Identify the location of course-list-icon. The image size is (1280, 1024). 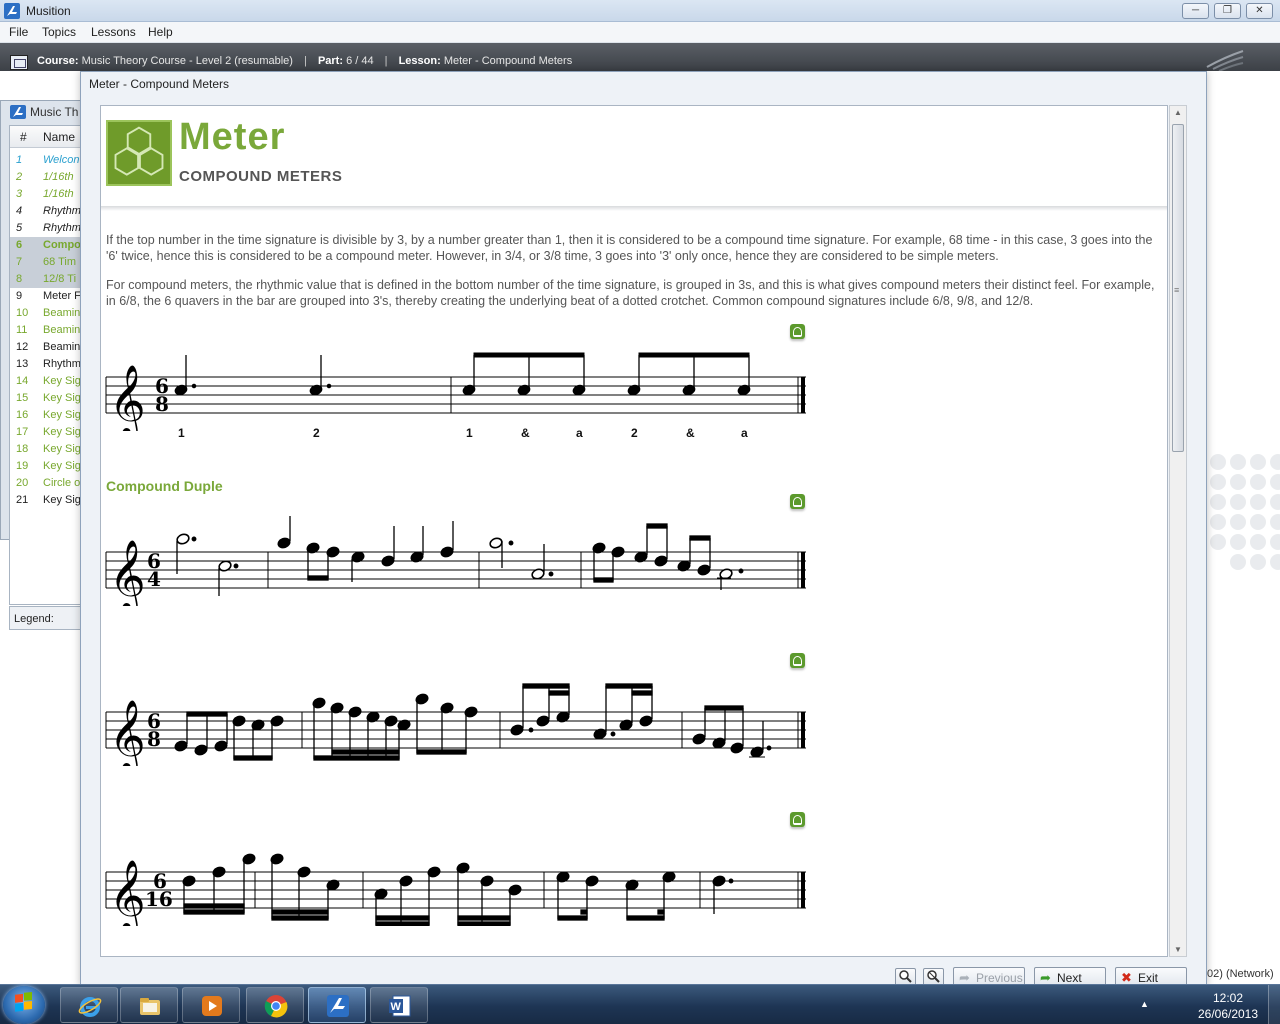
(19, 62).